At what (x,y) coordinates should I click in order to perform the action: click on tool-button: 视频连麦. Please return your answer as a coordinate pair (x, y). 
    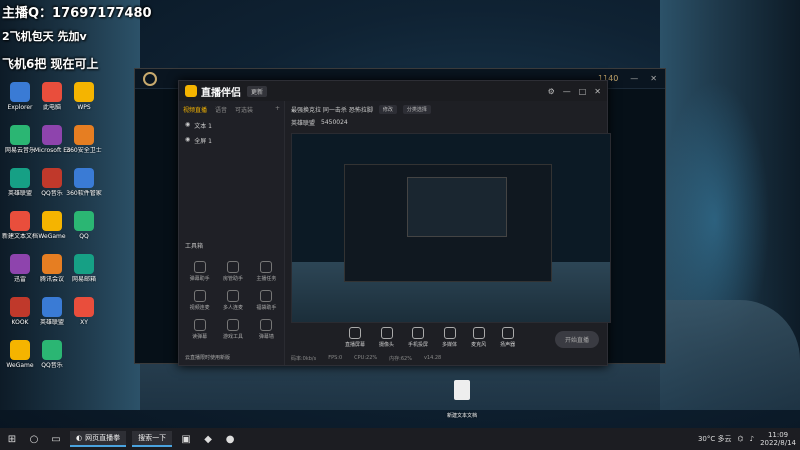
    Looking at the image, I should click on (199, 300).